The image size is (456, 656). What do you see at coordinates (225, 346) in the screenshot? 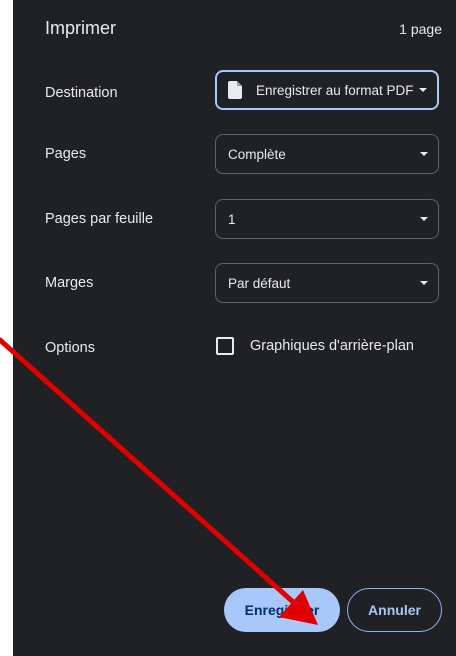
I see `background-graphics-checkbox` at bounding box center [225, 346].